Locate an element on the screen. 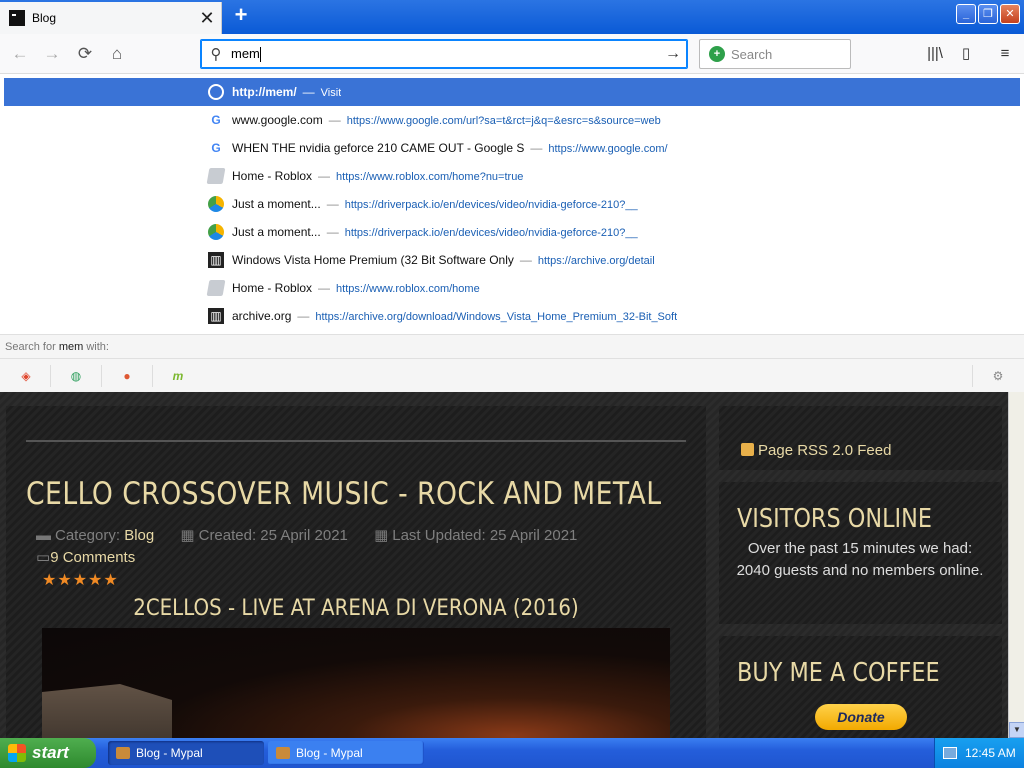 This screenshot has width=1024, height=768. coffee-box: BUY ME A COFFEE Donate is located at coordinates (860, 687).